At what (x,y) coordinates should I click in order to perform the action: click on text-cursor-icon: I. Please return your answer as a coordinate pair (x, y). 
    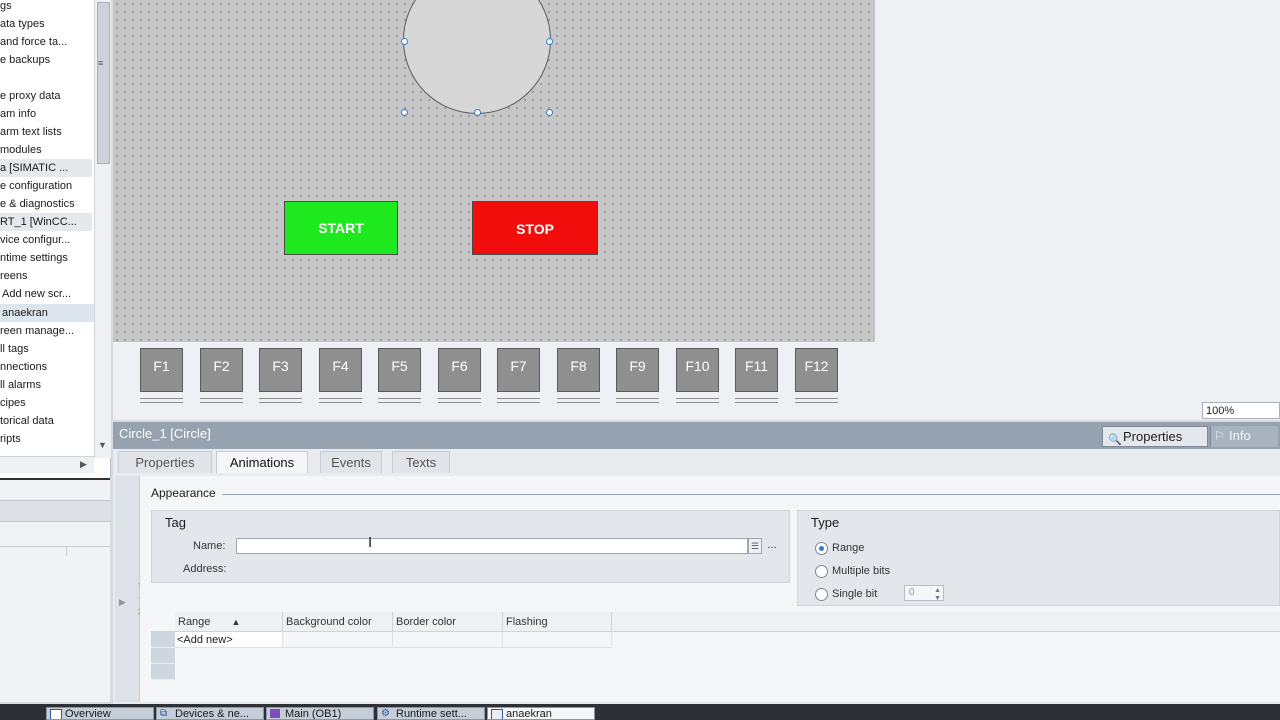
    Looking at the image, I should click on (370, 542).